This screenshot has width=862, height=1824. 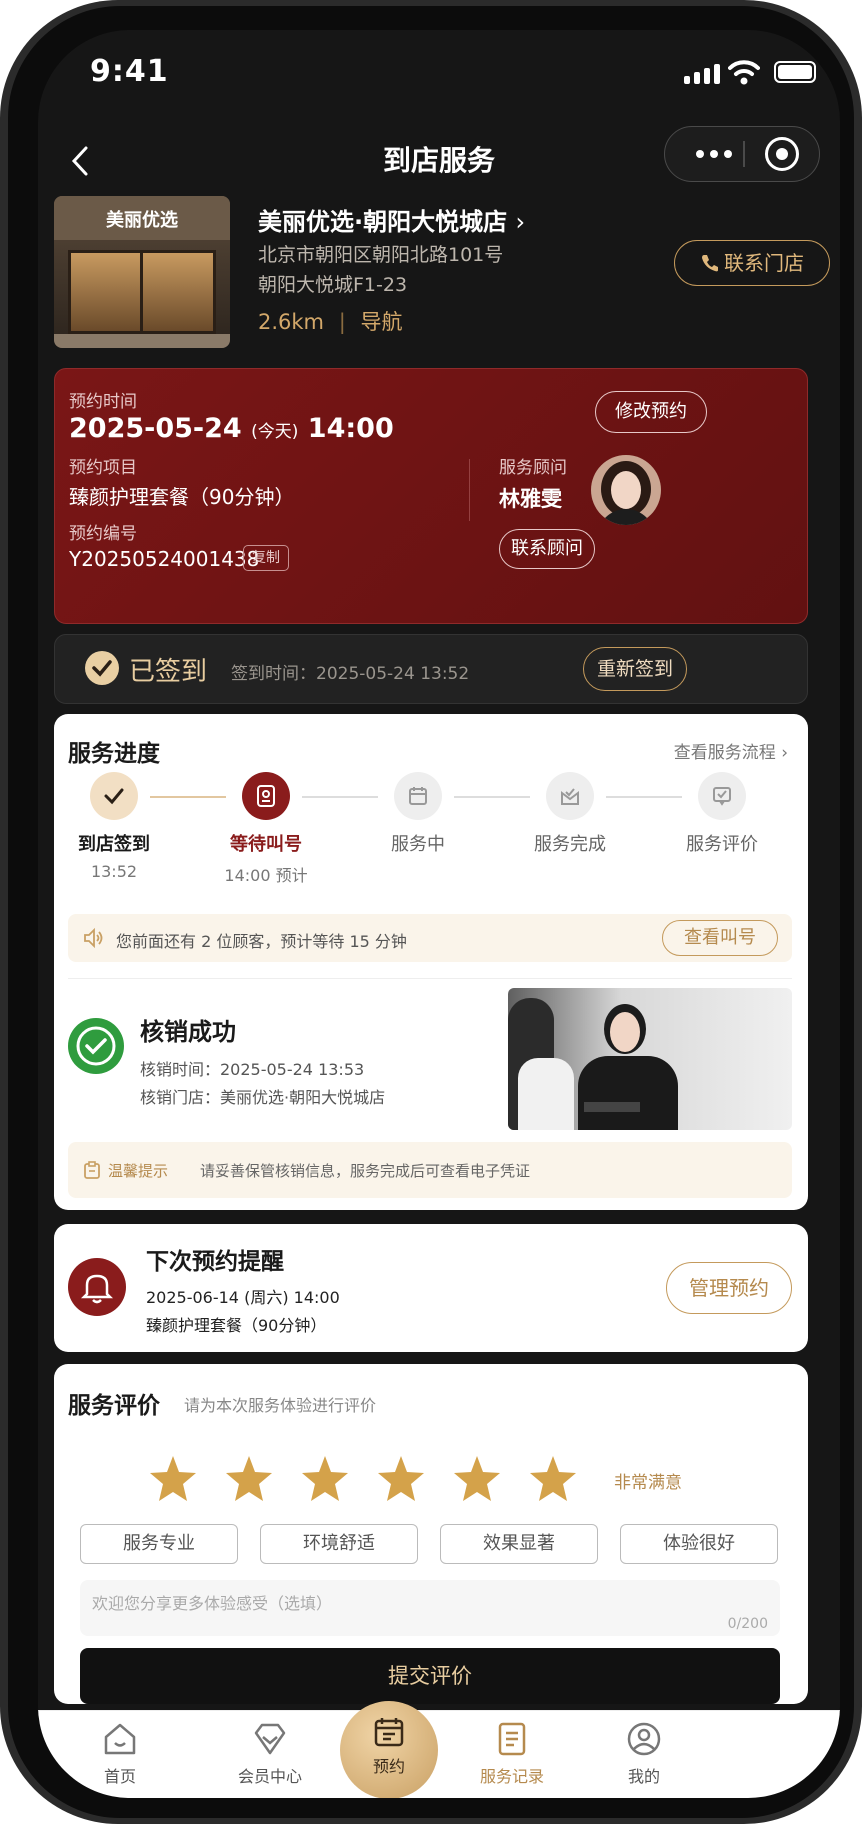 I want to click on phone-icon, so click(x=710, y=263).